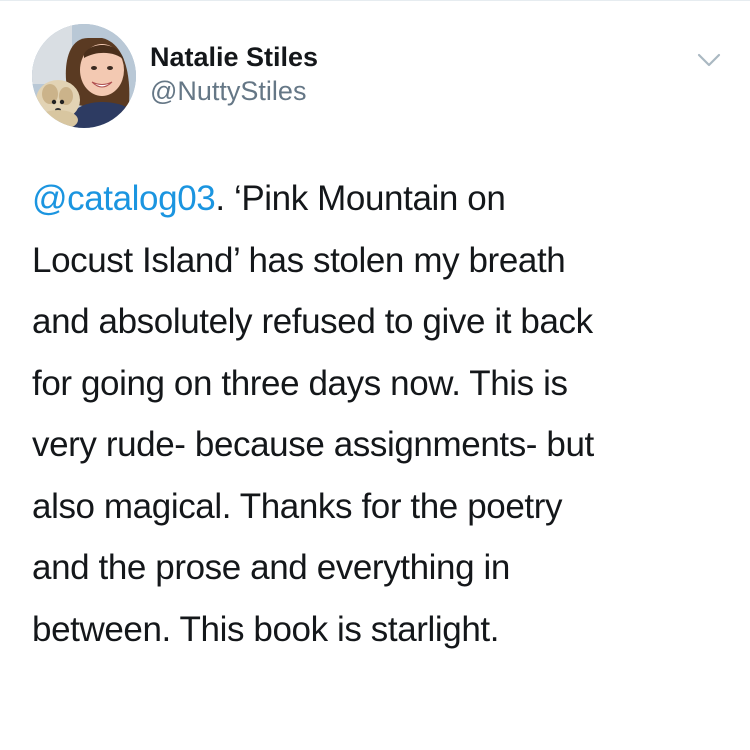 The width and height of the screenshot is (750, 750). Describe the element at coordinates (299, 260) in the screenshot. I see `tweet-line: Locust Island’ has stolen my breath` at that location.